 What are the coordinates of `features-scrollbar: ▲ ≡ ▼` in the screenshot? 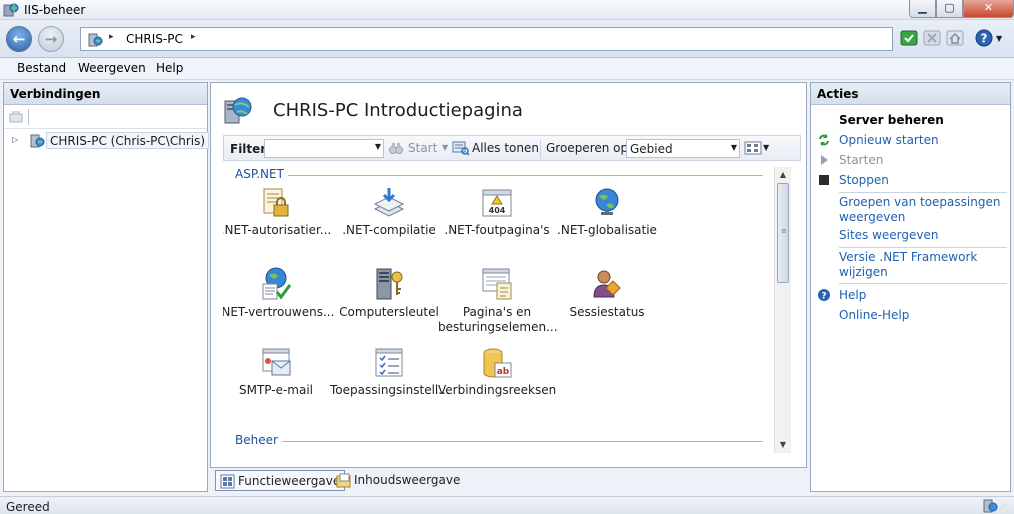 It's located at (782, 310).